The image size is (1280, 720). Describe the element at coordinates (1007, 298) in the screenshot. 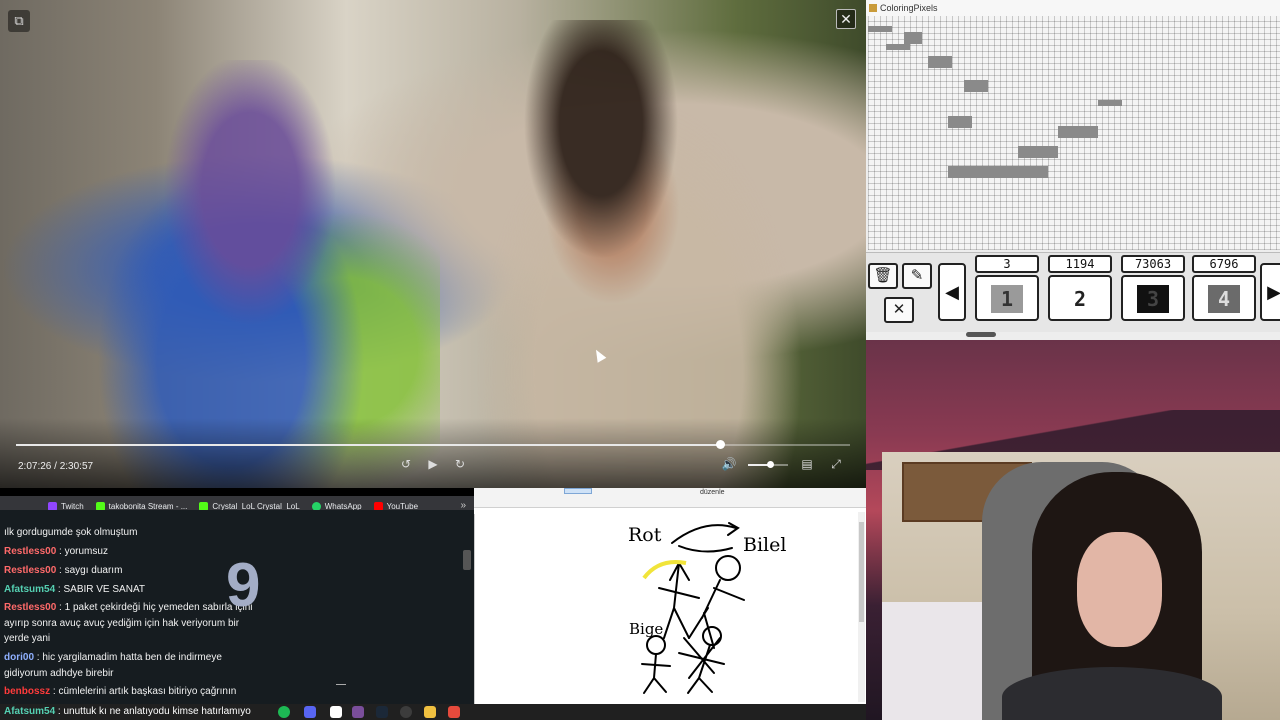

I see `swatch-tile: 1` at that location.